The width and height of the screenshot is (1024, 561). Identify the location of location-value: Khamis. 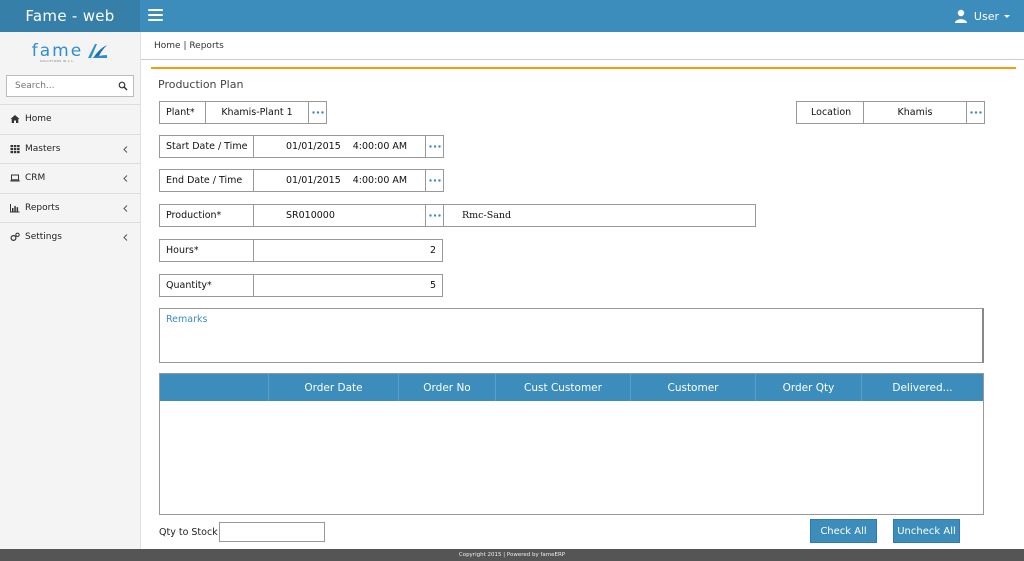
(915, 112).